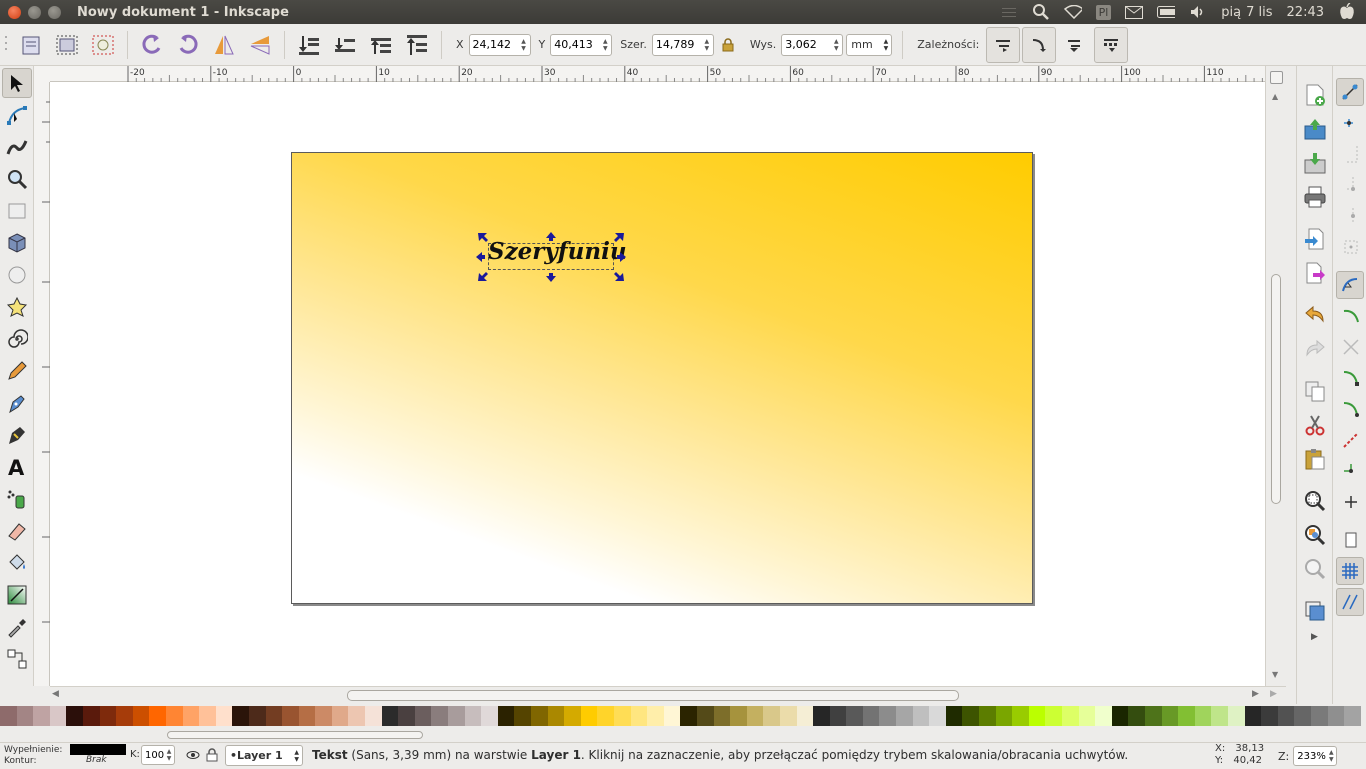 The width and height of the screenshot is (1366, 769). Describe the element at coordinates (1351, 502) in the screenshot. I see `snap-rotation-center-icon` at that location.